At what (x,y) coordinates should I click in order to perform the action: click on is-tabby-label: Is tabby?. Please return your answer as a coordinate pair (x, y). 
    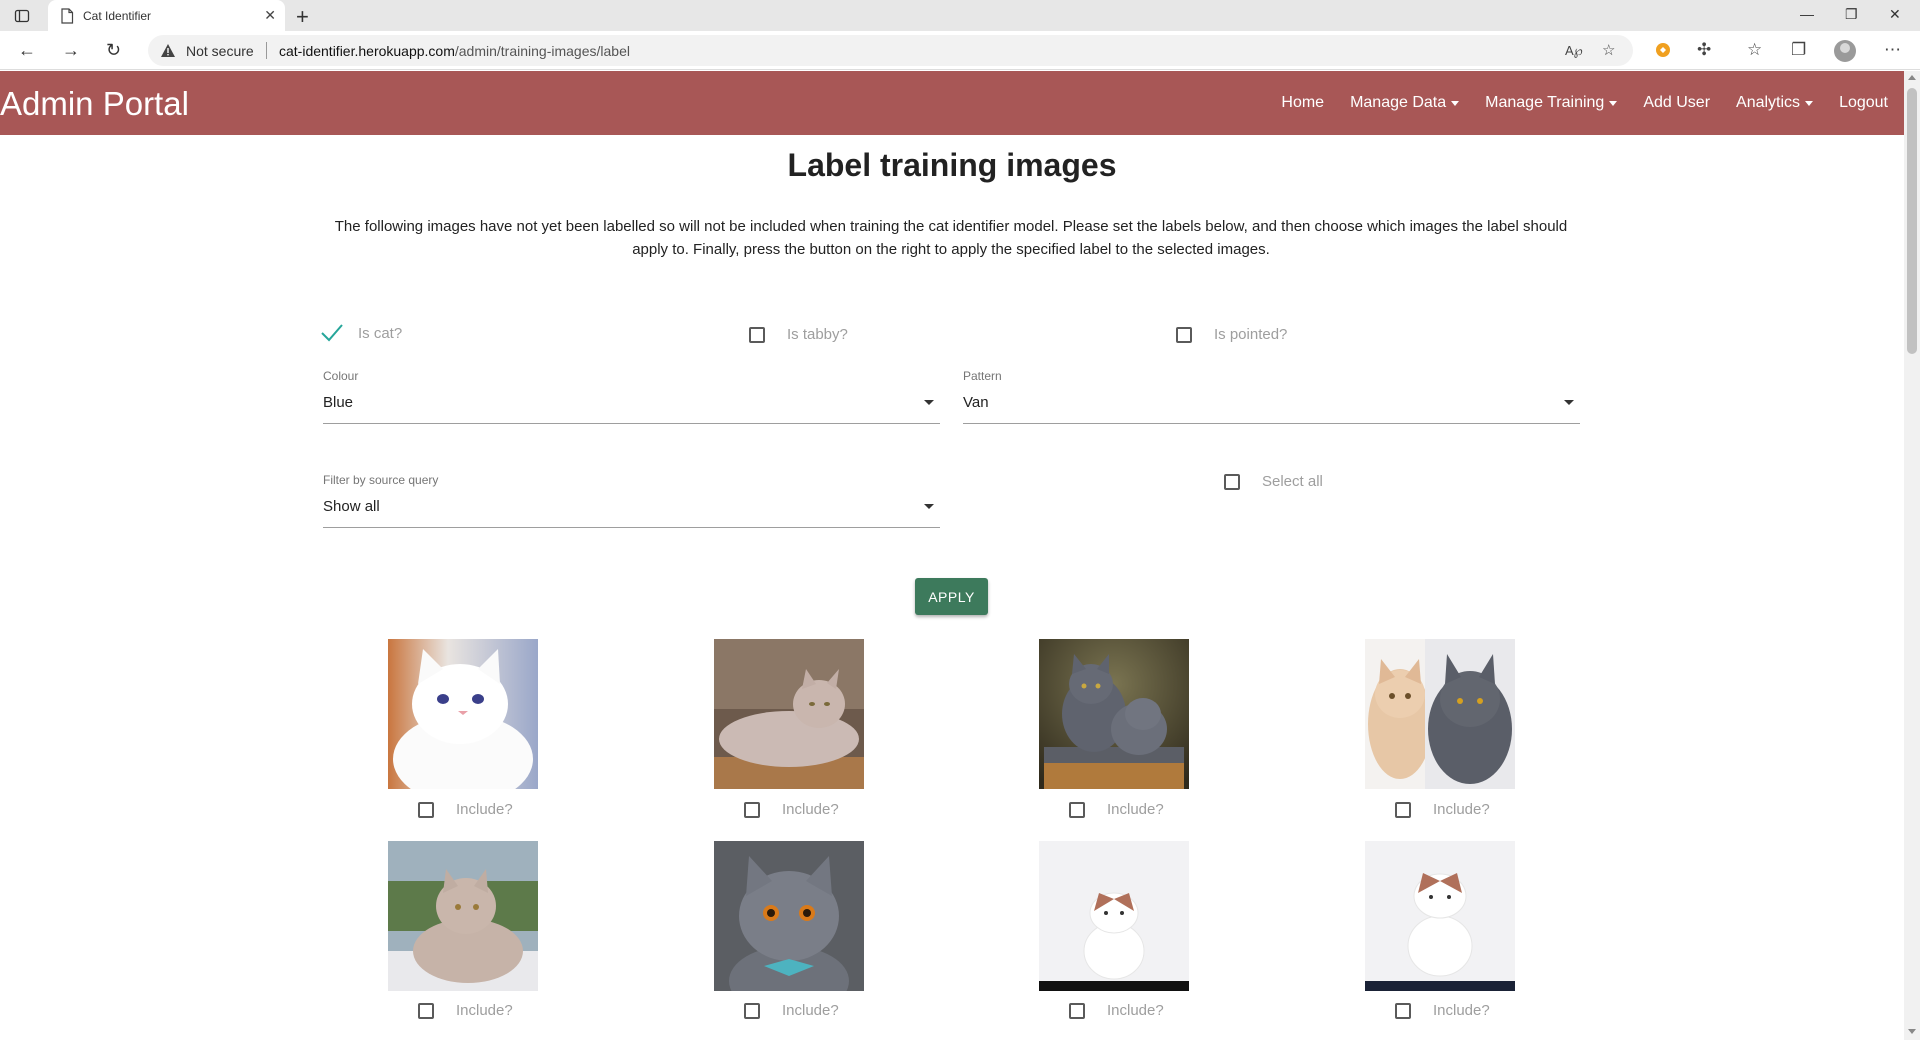
    Looking at the image, I should click on (817, 334).